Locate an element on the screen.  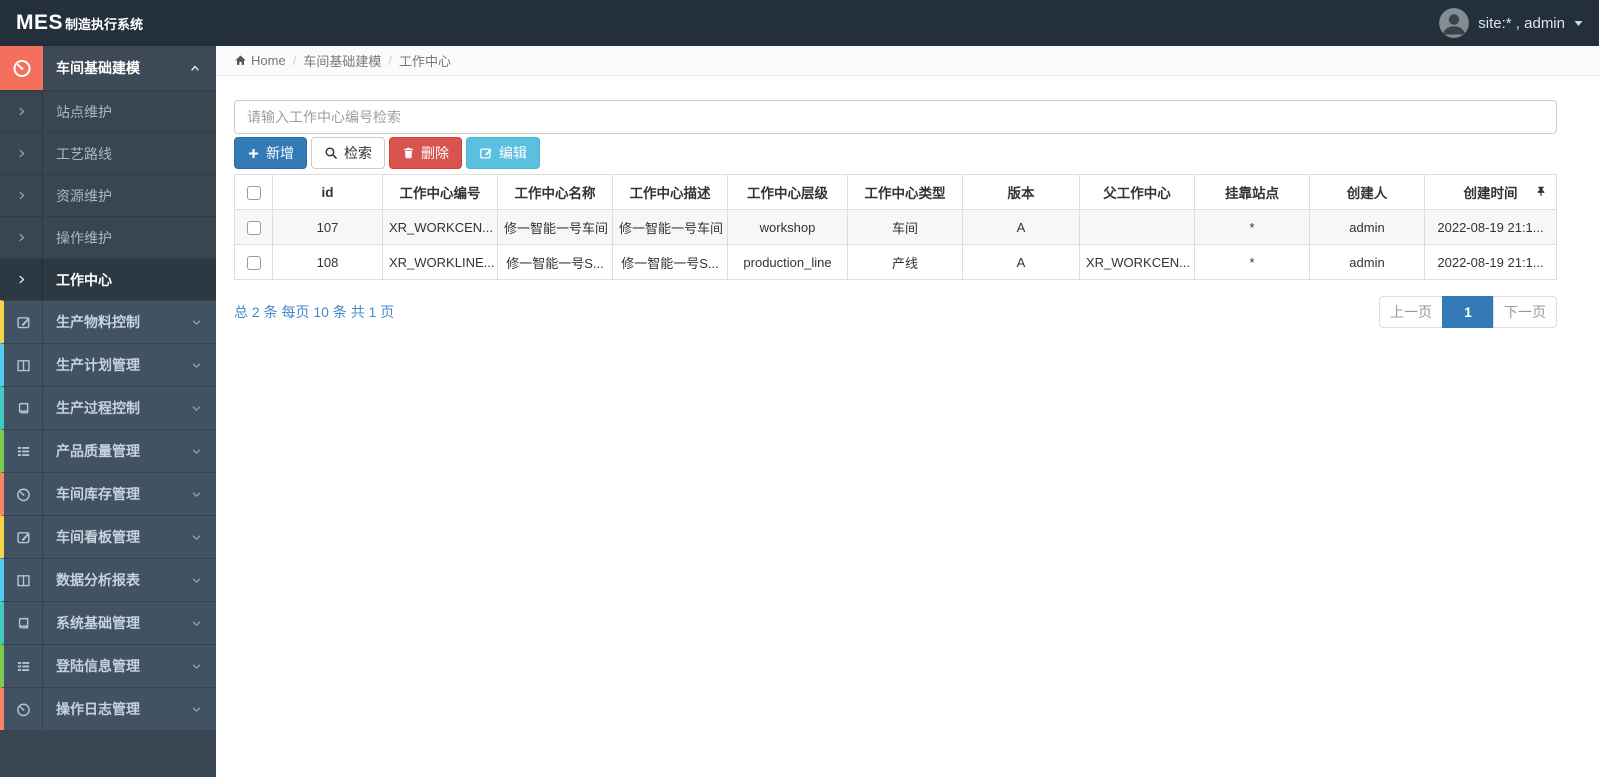
cell-name: 修一智能一号车间 is located at coordinates (555, 227).